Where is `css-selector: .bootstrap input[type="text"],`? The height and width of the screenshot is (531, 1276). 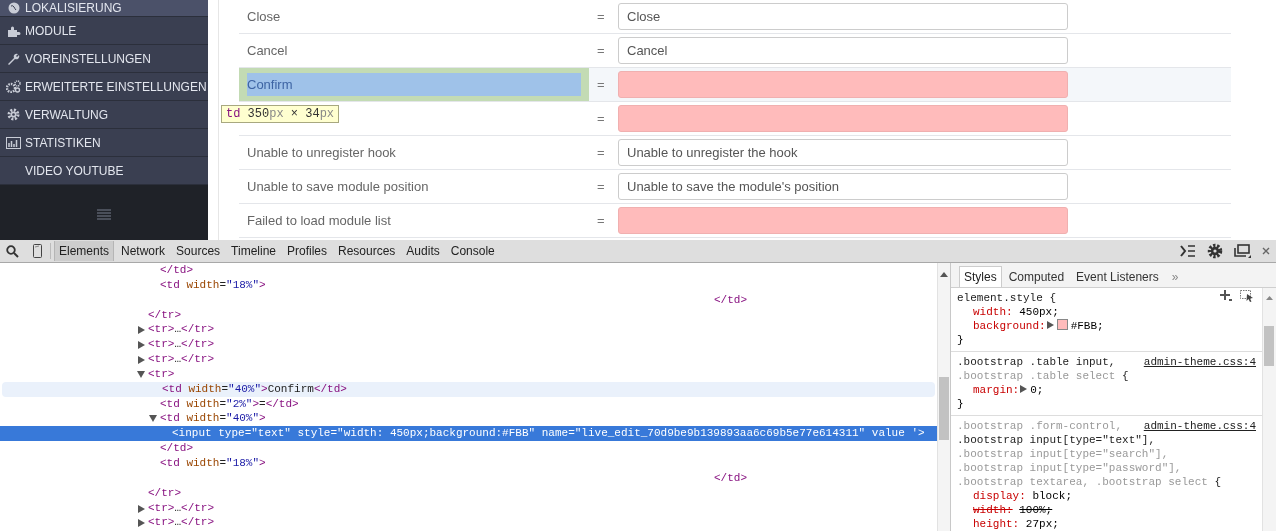
css-selector: .bootstrap input[type="text"], is located at coordinates (1056, 440).